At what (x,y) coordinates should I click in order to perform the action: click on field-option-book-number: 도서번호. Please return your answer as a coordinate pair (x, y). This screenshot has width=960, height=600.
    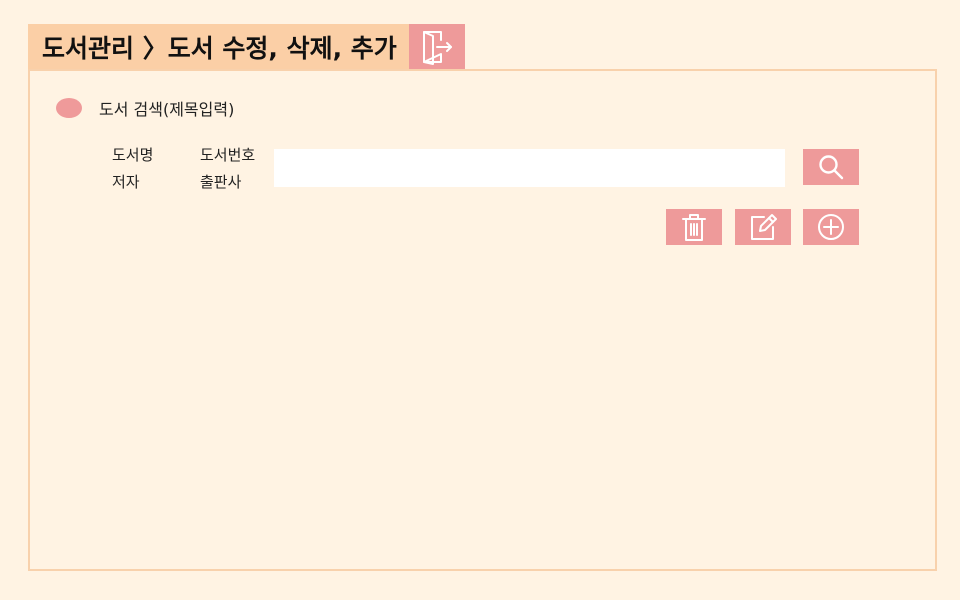
    Looking at the image, I should click on (227, 154).